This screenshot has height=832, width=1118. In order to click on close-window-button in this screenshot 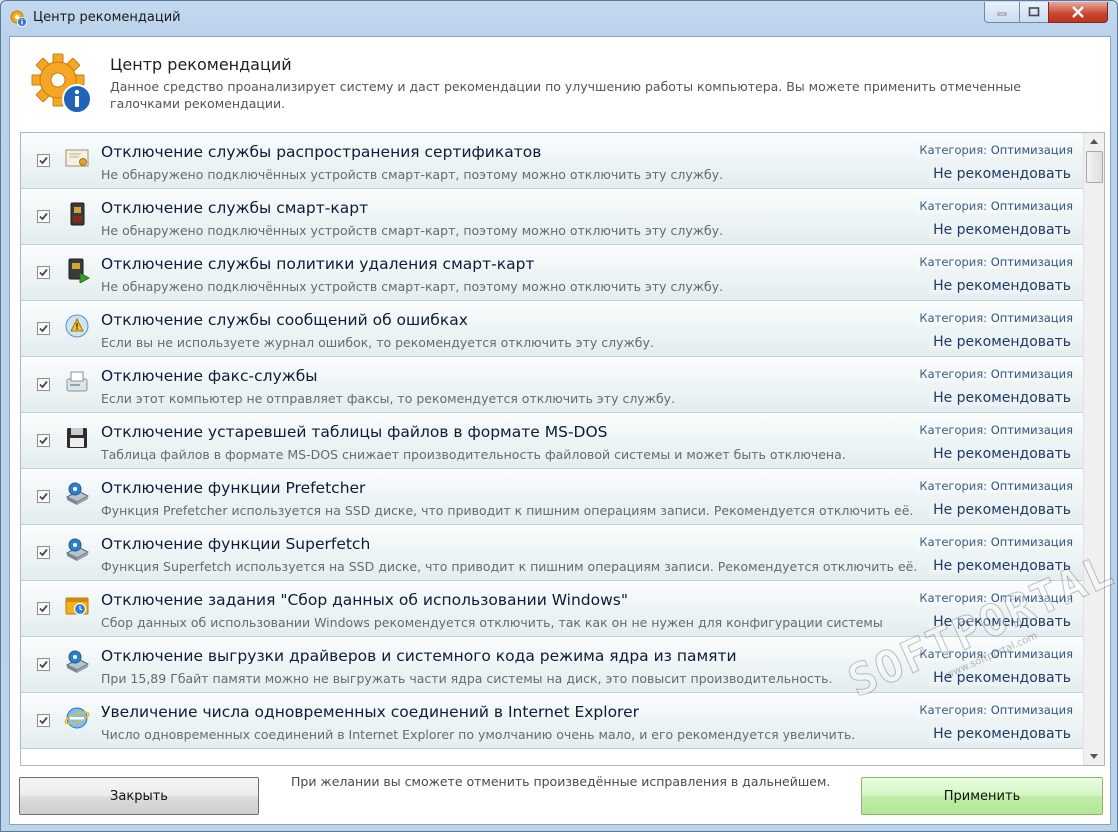, I will do `click(1078, 12)`.